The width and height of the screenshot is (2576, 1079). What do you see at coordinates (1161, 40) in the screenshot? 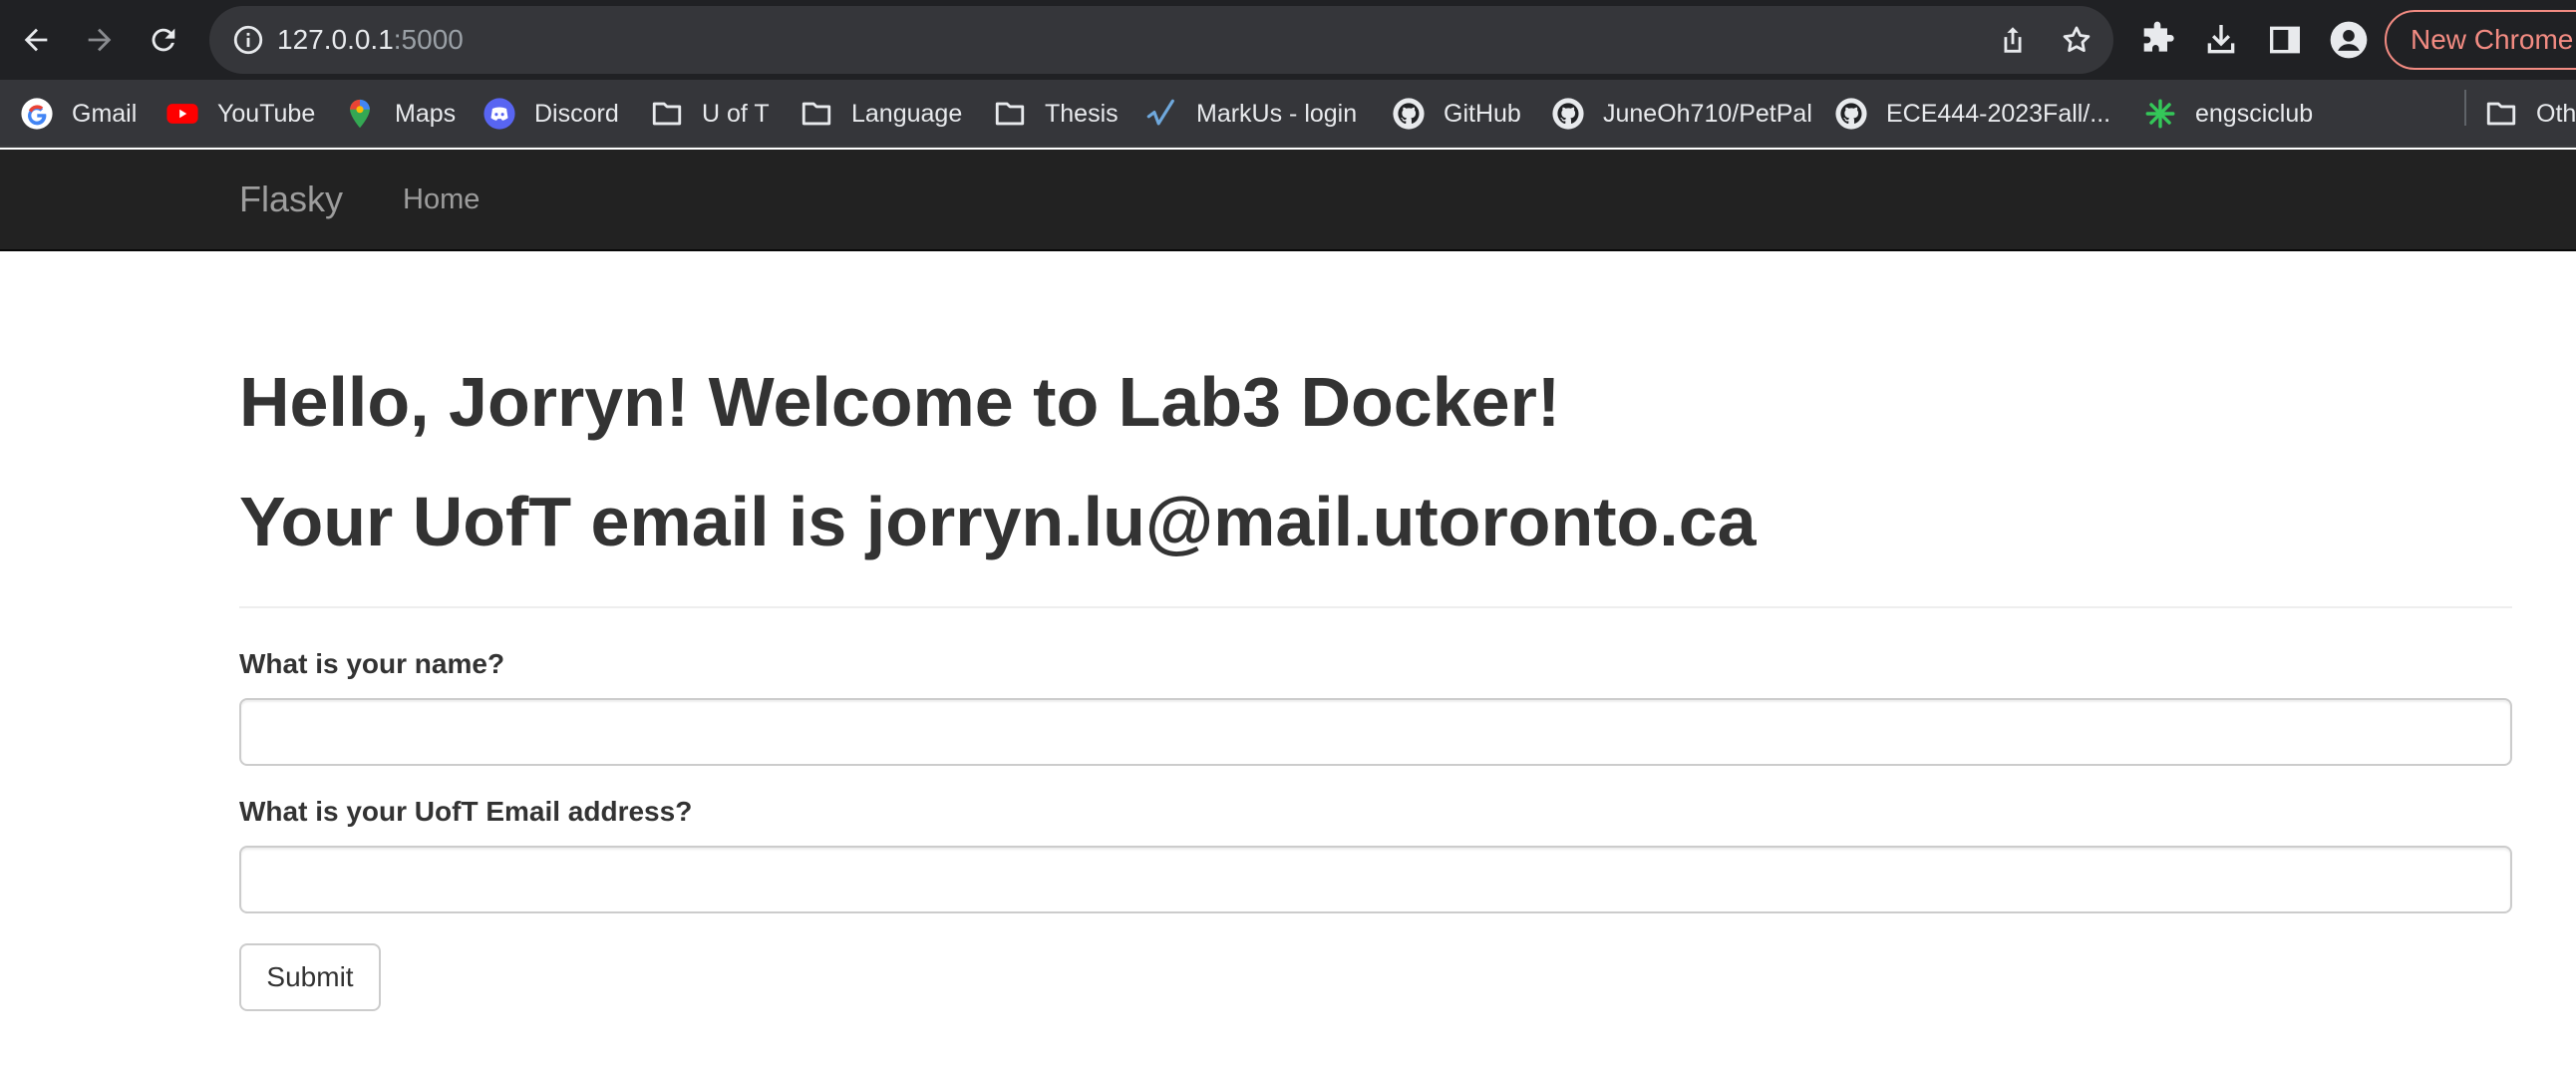
I see `address-bar: 127.0.0.1:5000` at bounding box center [1161, 40].